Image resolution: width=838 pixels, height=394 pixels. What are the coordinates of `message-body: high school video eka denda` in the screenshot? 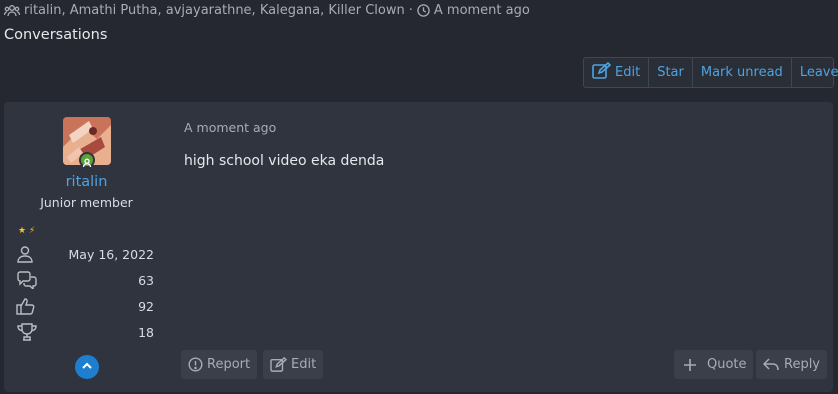 It's located at (284, 161).